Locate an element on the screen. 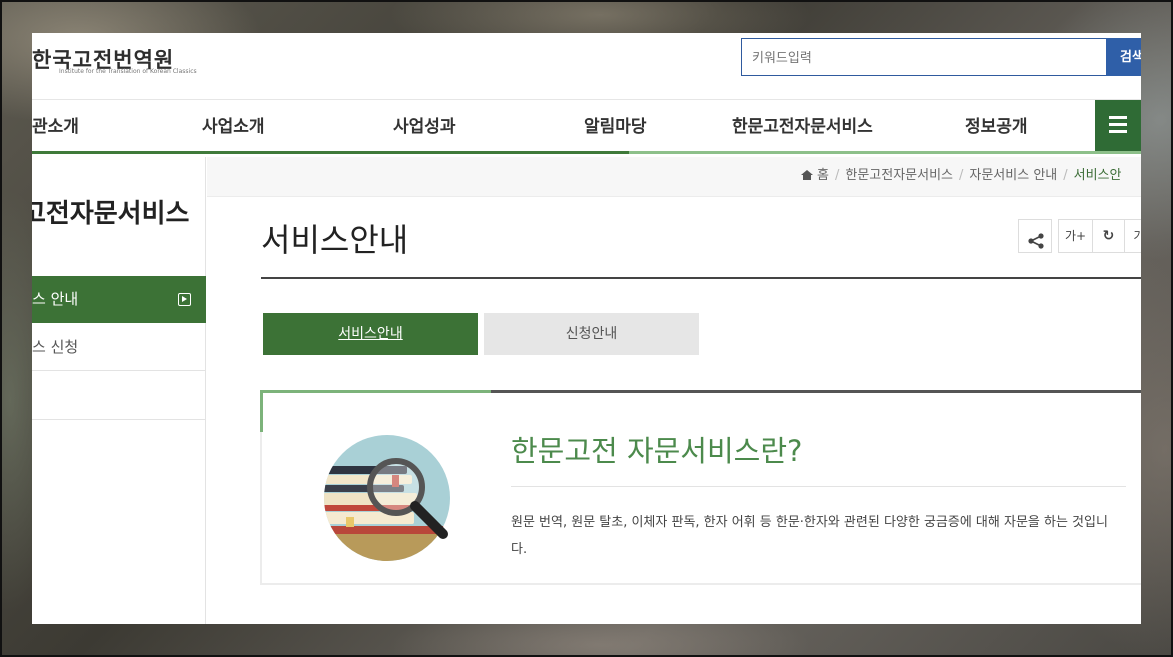  page-title: 서비스안내 is located at coordinates (335, 240).